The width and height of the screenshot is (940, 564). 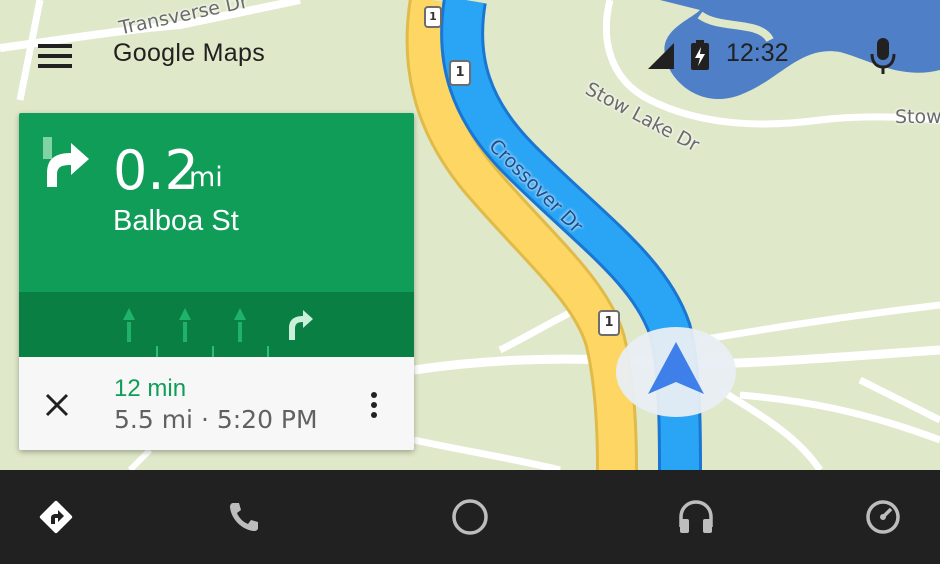 What do you see at coordinates (189, 53) in the screenshot?
I see `app-title: Google Maps` at bounding box center [189, 53].